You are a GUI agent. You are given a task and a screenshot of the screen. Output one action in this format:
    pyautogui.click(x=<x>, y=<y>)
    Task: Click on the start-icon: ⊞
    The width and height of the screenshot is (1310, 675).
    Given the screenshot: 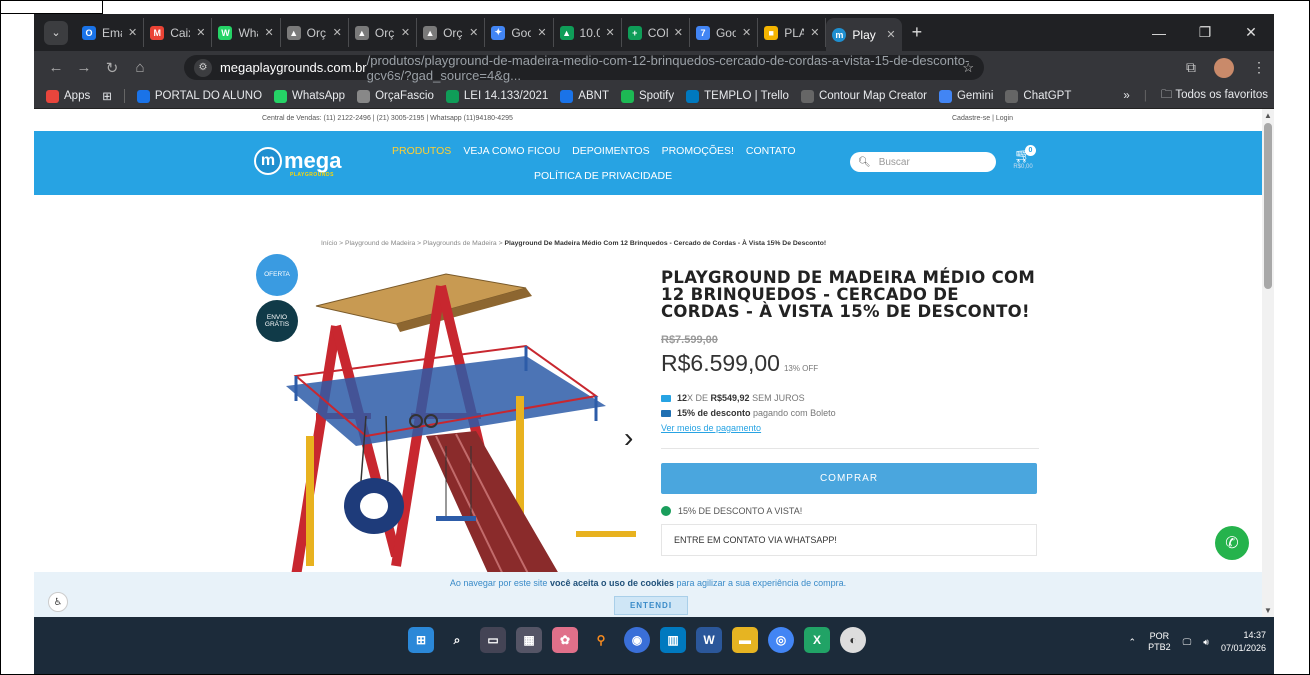 What is the action you would take?
    pyautogui.click(x=421, y=640)
    